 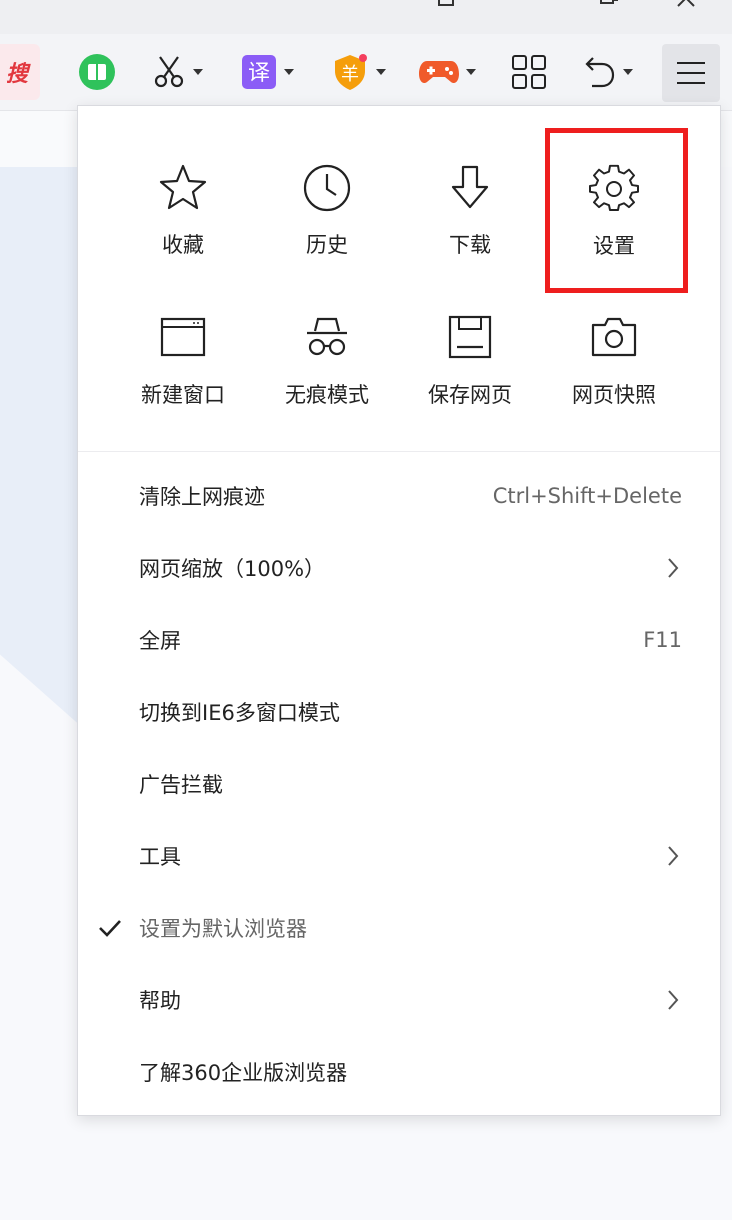 What do you see at coordinates (169, 72) in the screenshot?
I see `scissors-icon` at bounding box center [169, 72].